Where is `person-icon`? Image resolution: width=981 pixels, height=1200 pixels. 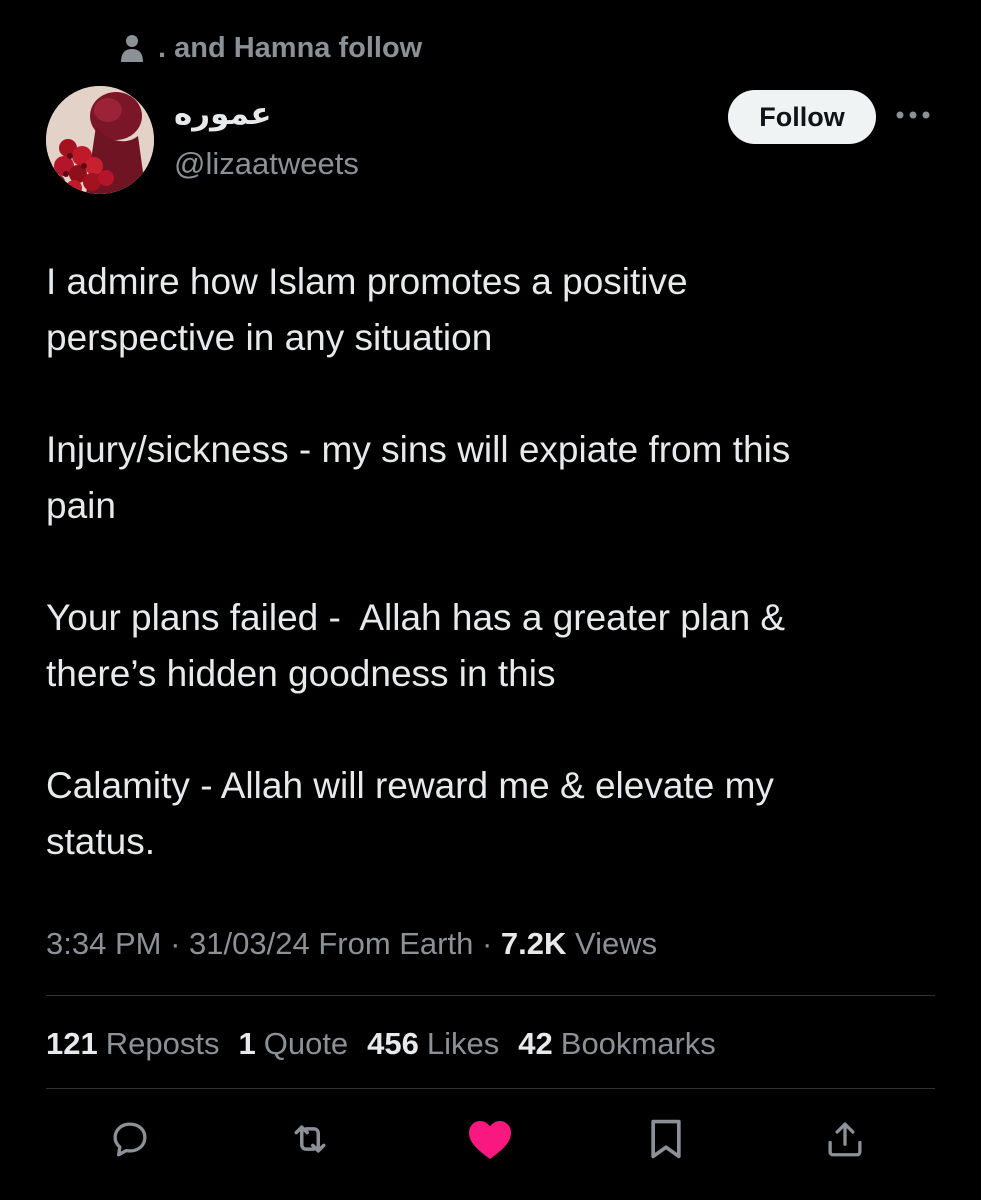 person-icon is located at coordinates (132, 48).